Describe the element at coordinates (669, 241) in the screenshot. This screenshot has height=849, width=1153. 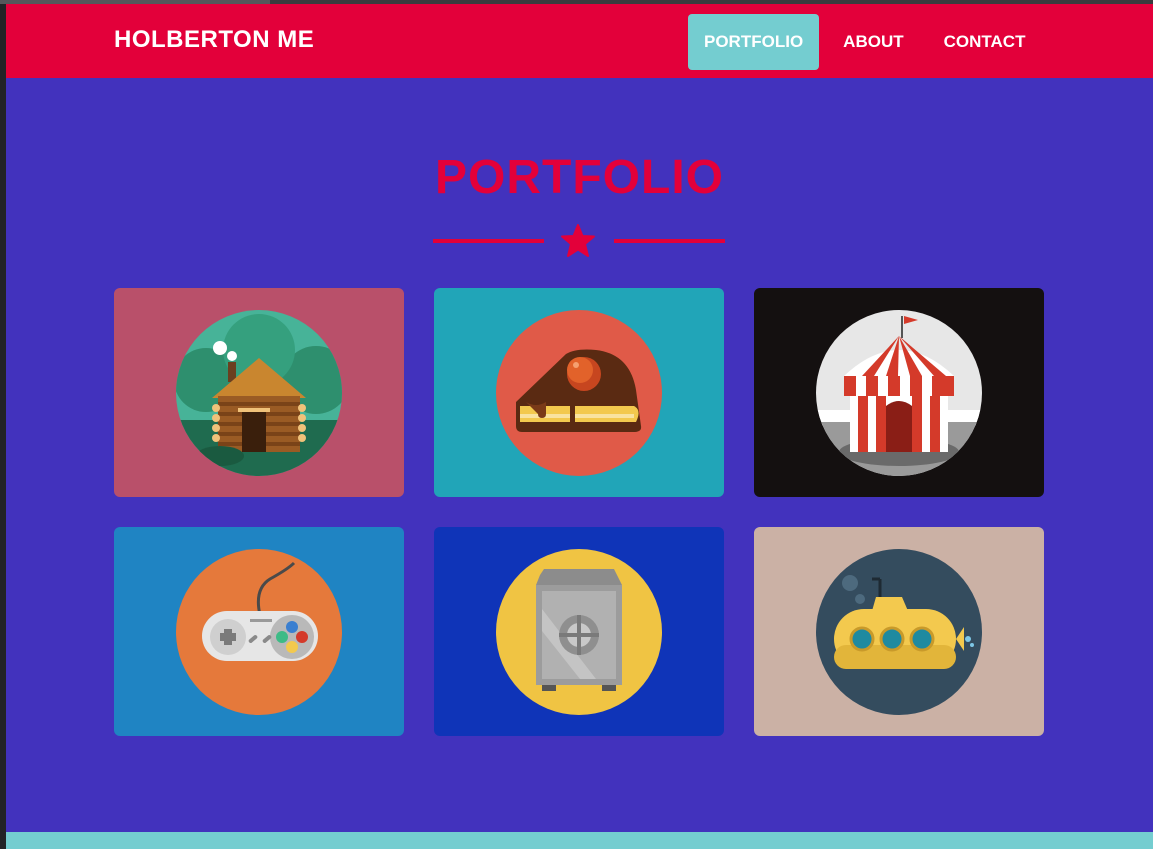
I see `divider-line-right` at that location.